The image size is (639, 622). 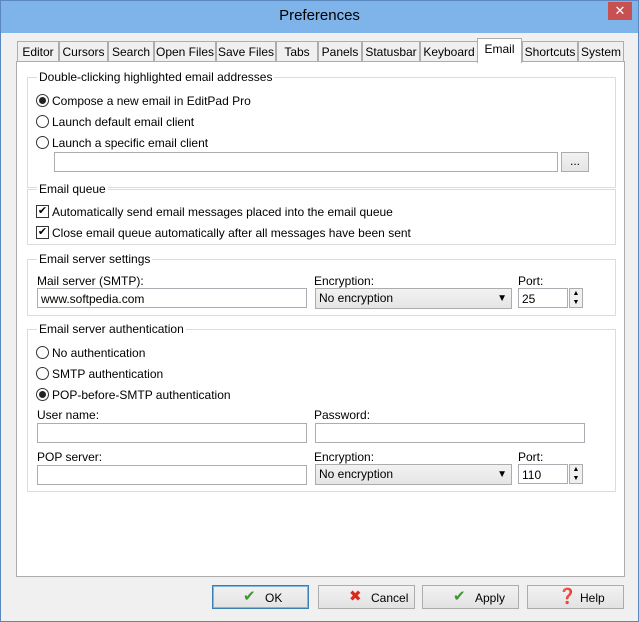 I want to click on tab-panels: Panels, so click(x=340, y=51).